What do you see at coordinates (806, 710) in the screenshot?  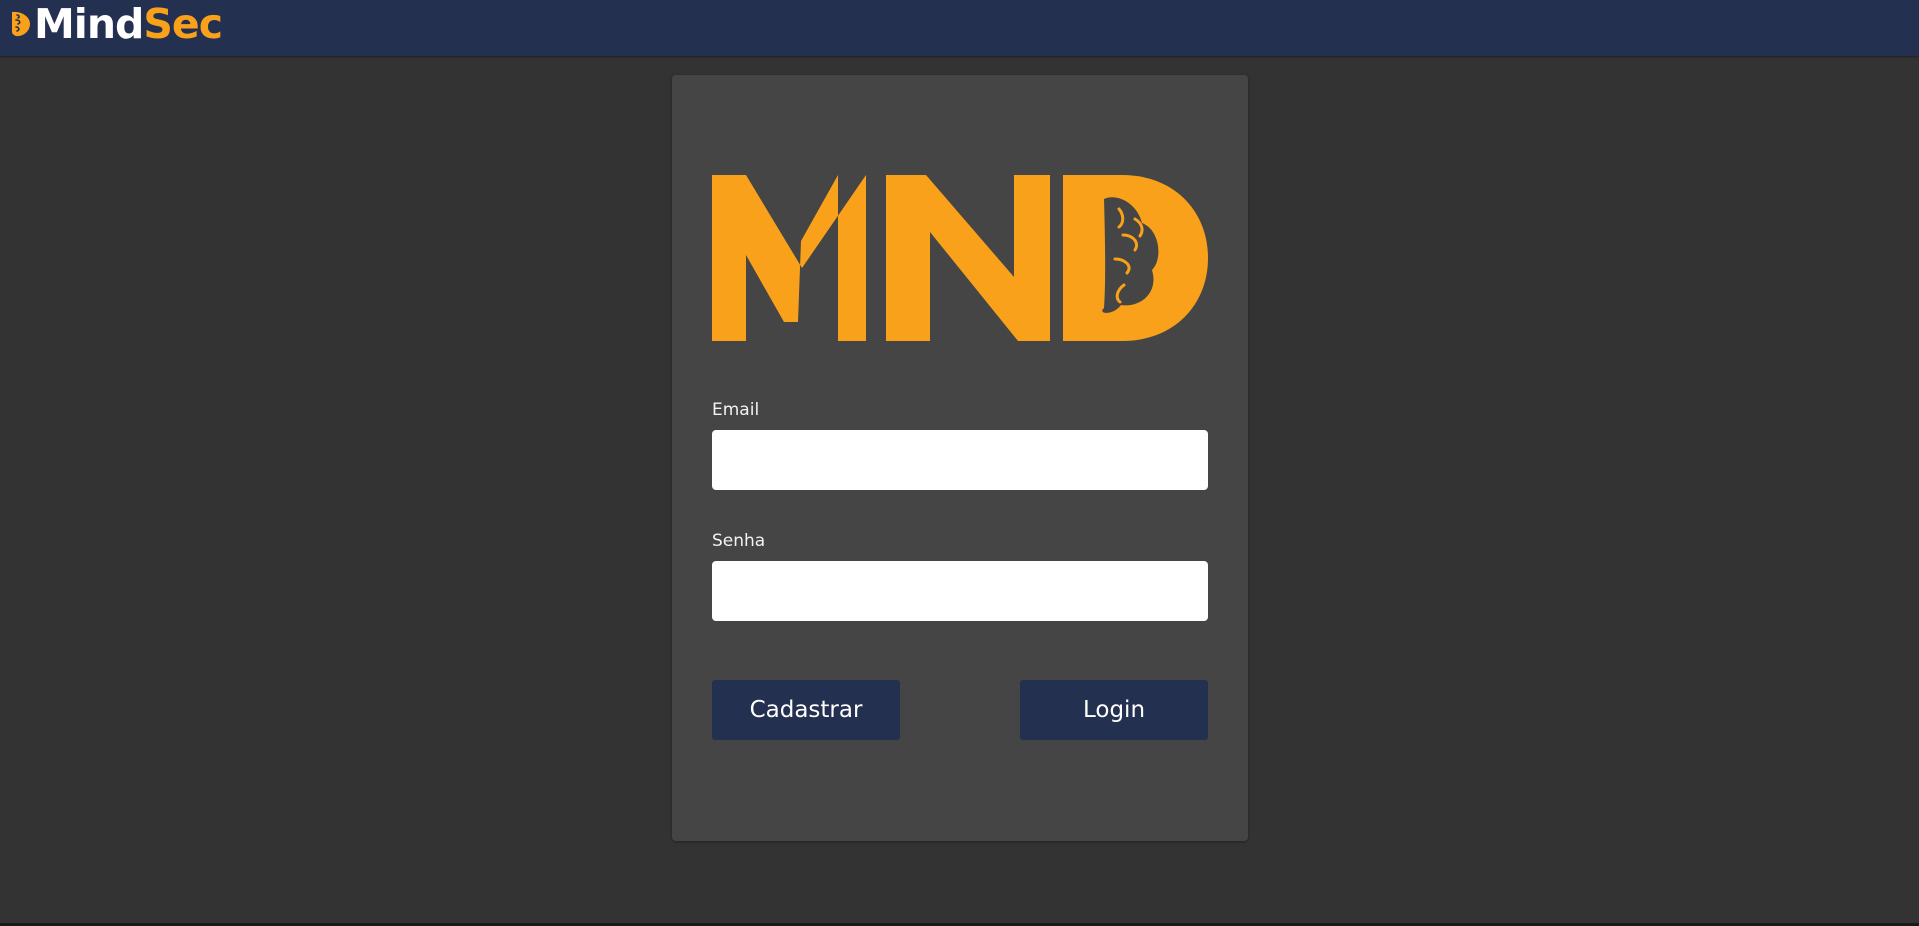 I see `register-button: Cadastrar` at bounding box center [806, 710].